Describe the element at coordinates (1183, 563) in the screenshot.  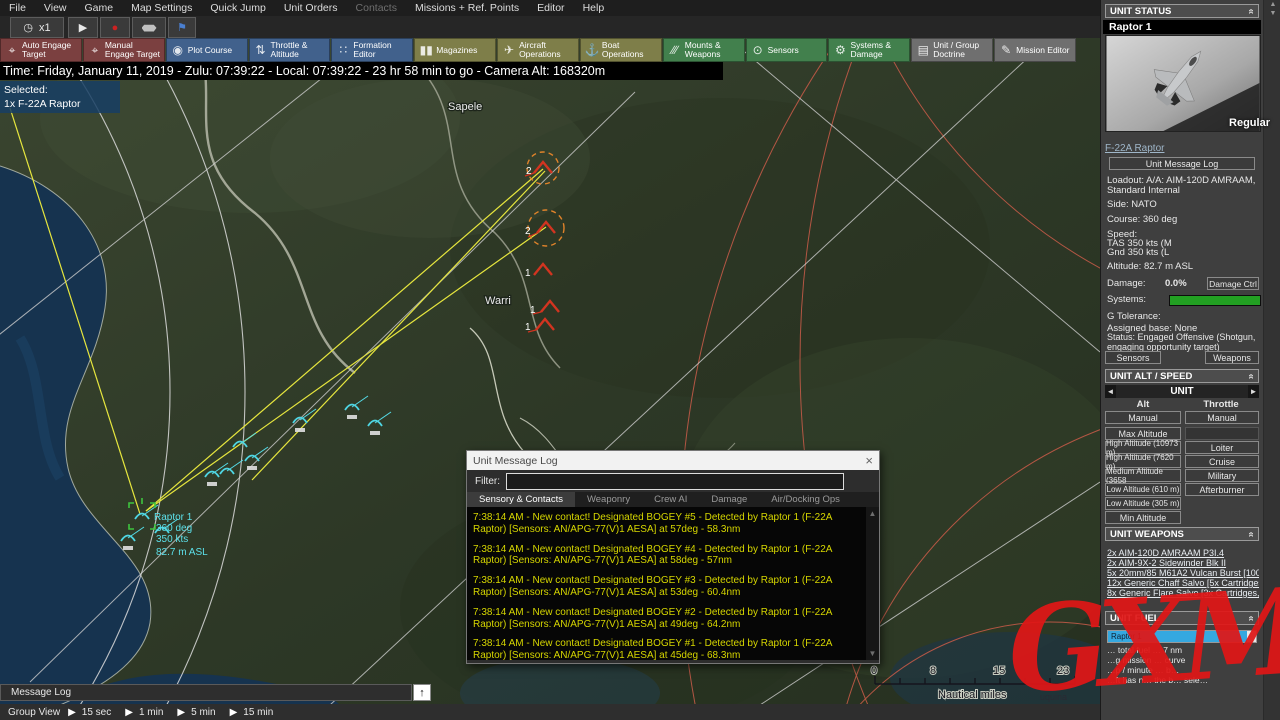
I see `weapon-link-sidewinder: 2x AIM-9X-2 Sidewinder Blk II` at that location.